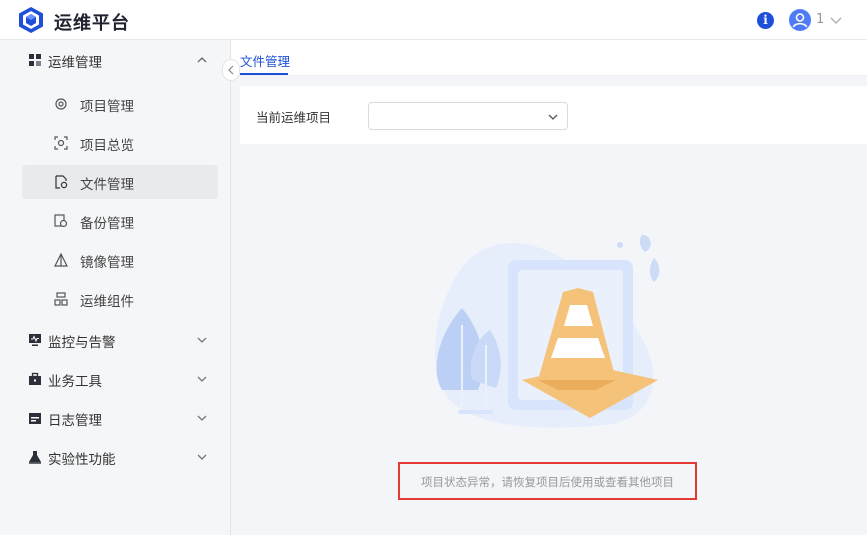  Describe the element at coordinates (61, 221) in the screenshot. I see `backup-icon` at that location.